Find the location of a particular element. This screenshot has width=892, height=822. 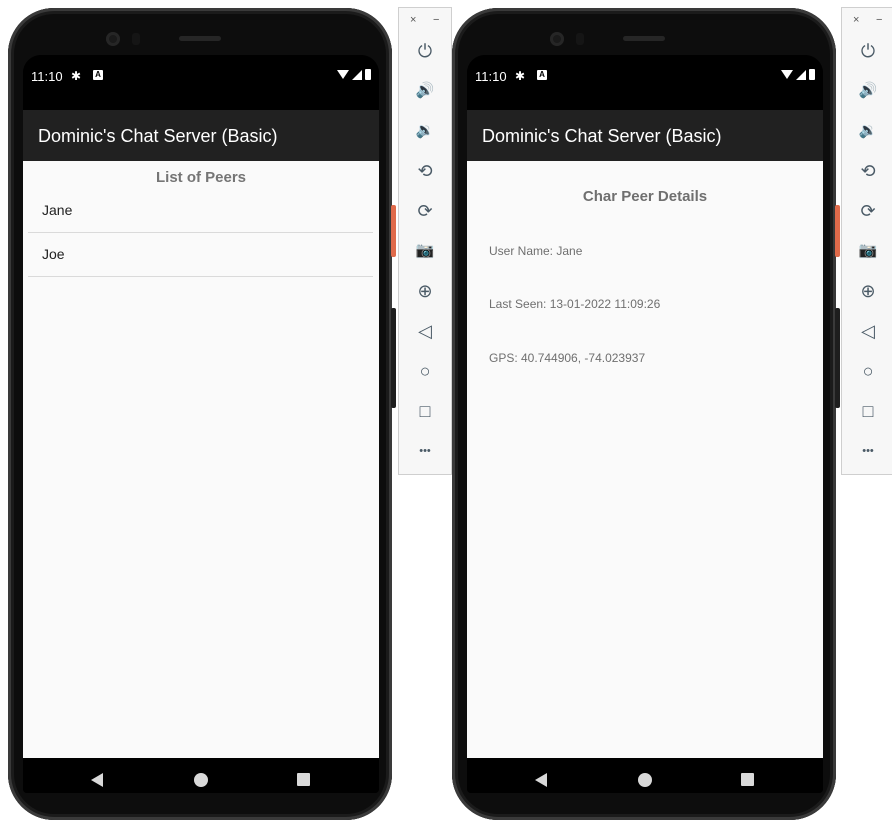

peer-list-item: Jane is located at coordinates (200, 210).